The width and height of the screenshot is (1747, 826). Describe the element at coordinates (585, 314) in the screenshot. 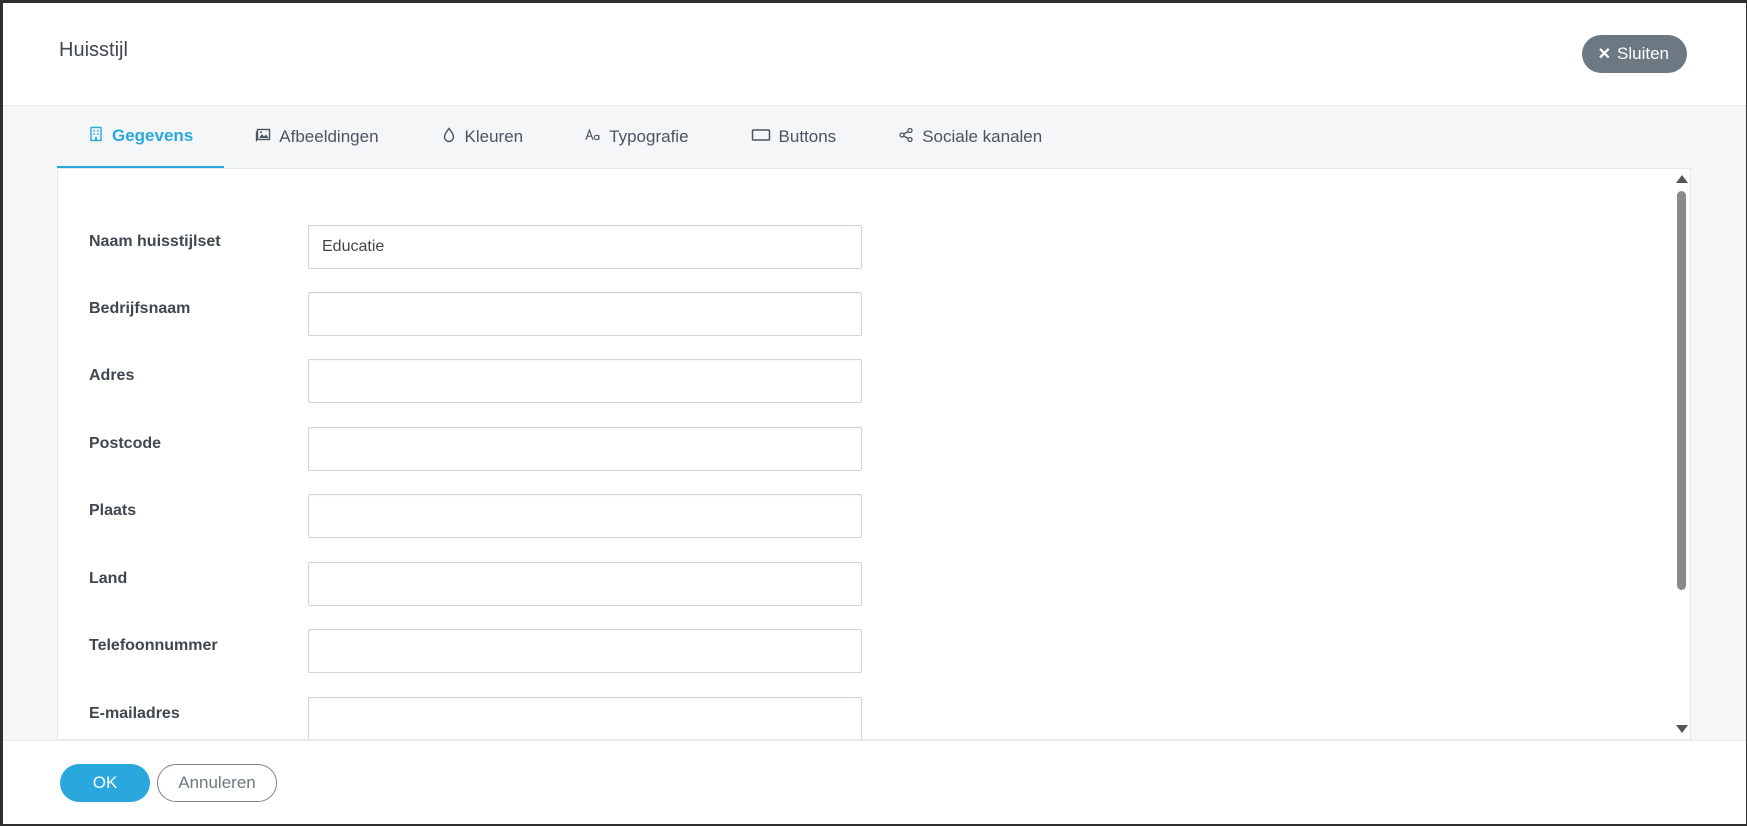

I see `bedrijfsnaam-input` at that location.